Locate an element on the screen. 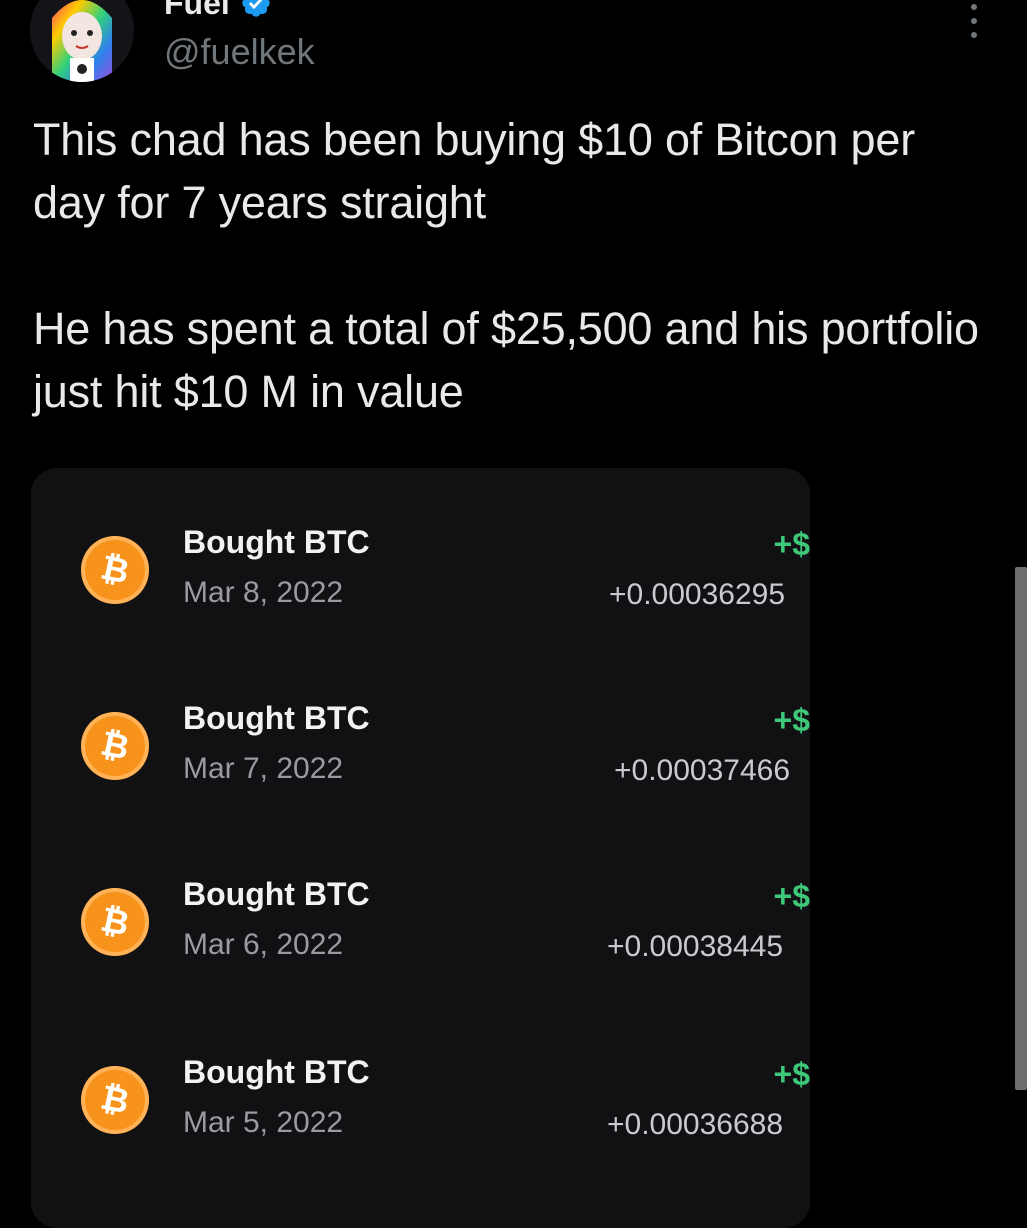 This screenshot has height=1228, width=1027. avatar is located at coordinates (82, 41).